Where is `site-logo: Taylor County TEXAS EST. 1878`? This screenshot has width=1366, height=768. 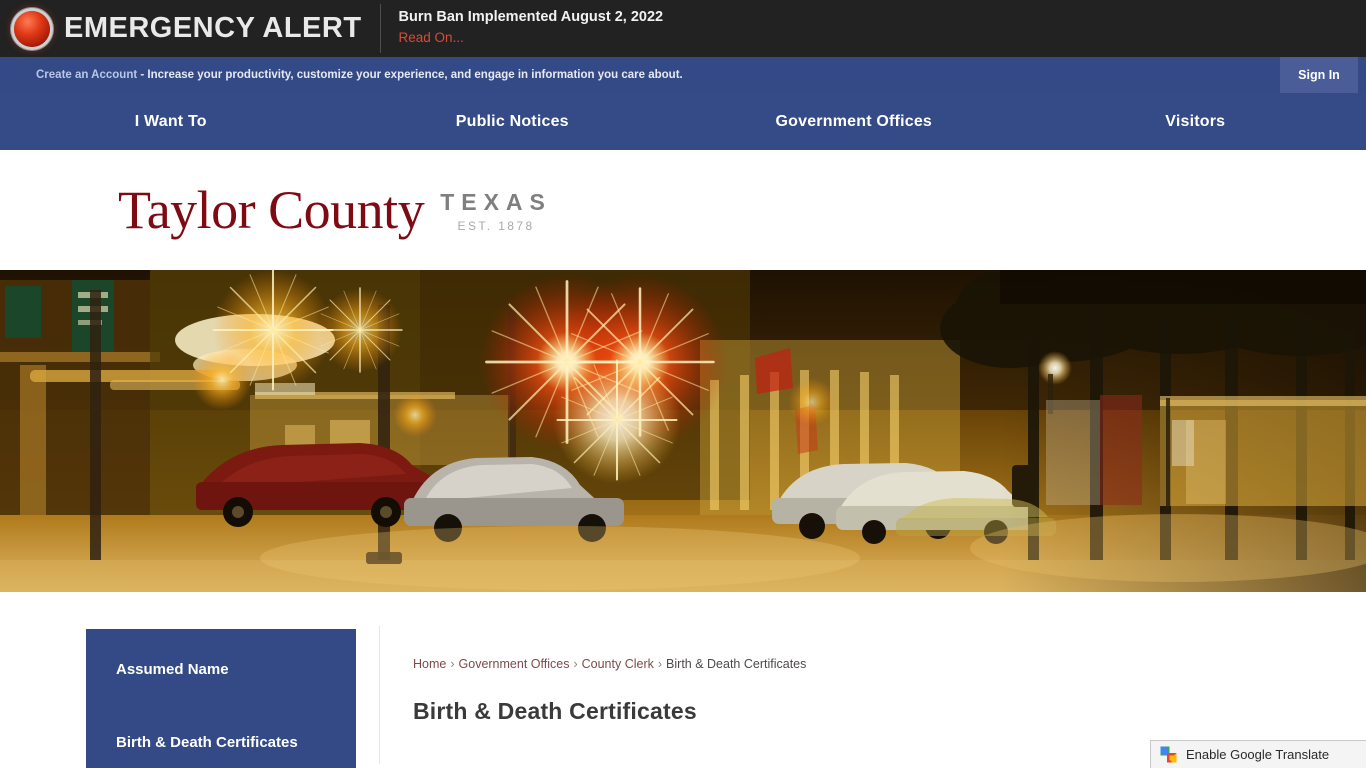
site-logo: Taylor County TEXAS EST. 1878 is located at coordinates (335, 210).